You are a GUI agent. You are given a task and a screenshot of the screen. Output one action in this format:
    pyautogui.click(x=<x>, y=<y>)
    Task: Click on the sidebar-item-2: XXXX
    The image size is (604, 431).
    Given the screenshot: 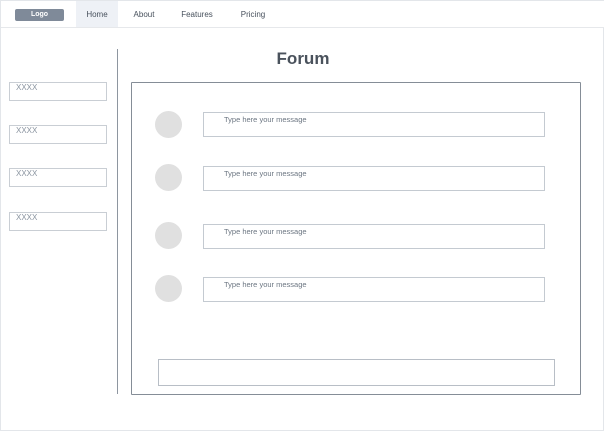 What is the action you would take?
    pyautogui.click(x=58, y=134)
    